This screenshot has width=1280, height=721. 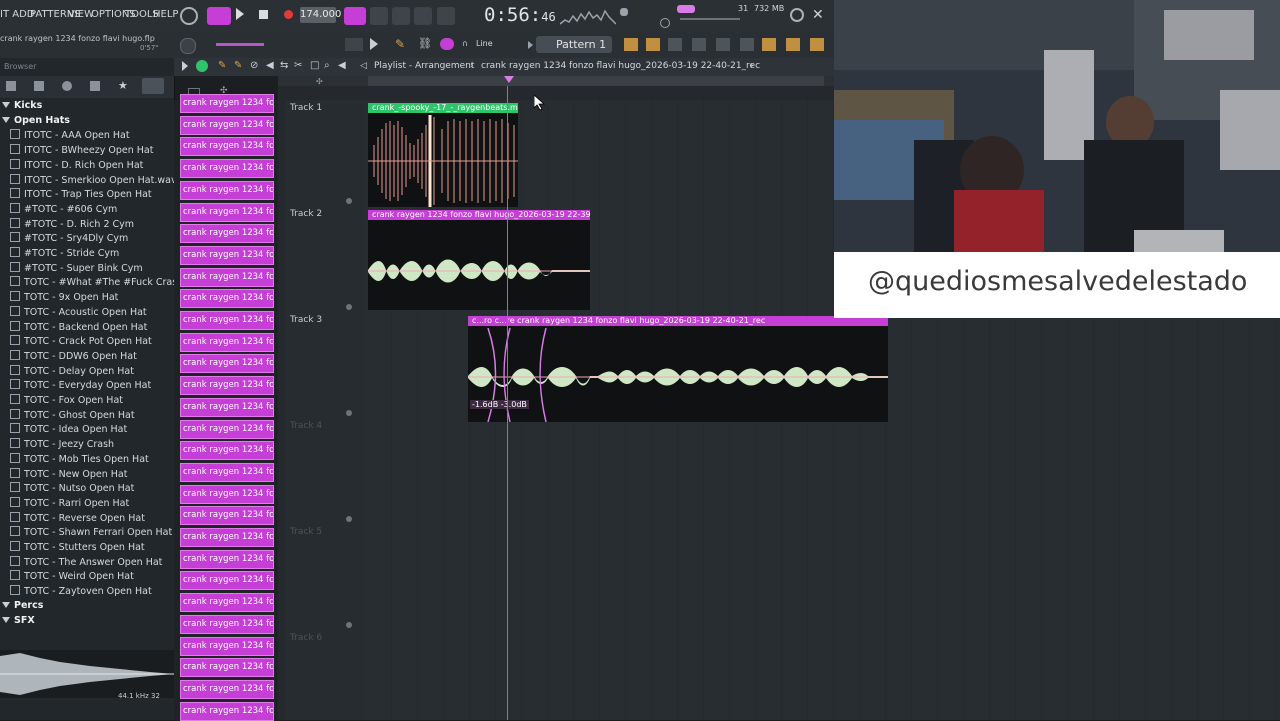 What do you see at coordinates (87, 445) in the screenshot?
I see `browser-file: TOTC - Jeezy Crash` at bounding box center [87, 445].